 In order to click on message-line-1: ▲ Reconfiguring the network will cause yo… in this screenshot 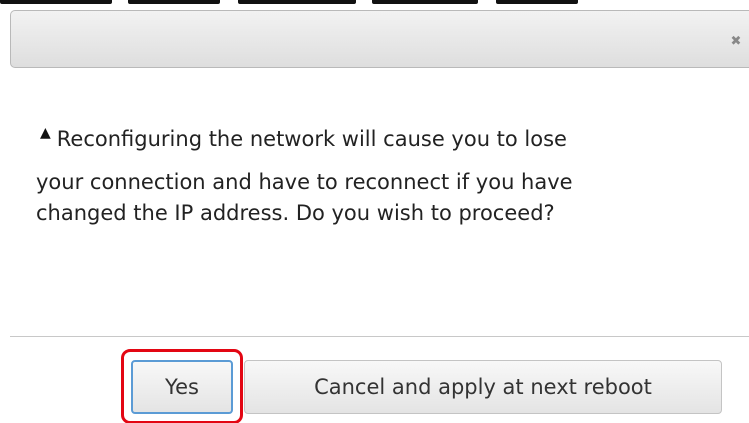, I will do `click(386, 136)`.